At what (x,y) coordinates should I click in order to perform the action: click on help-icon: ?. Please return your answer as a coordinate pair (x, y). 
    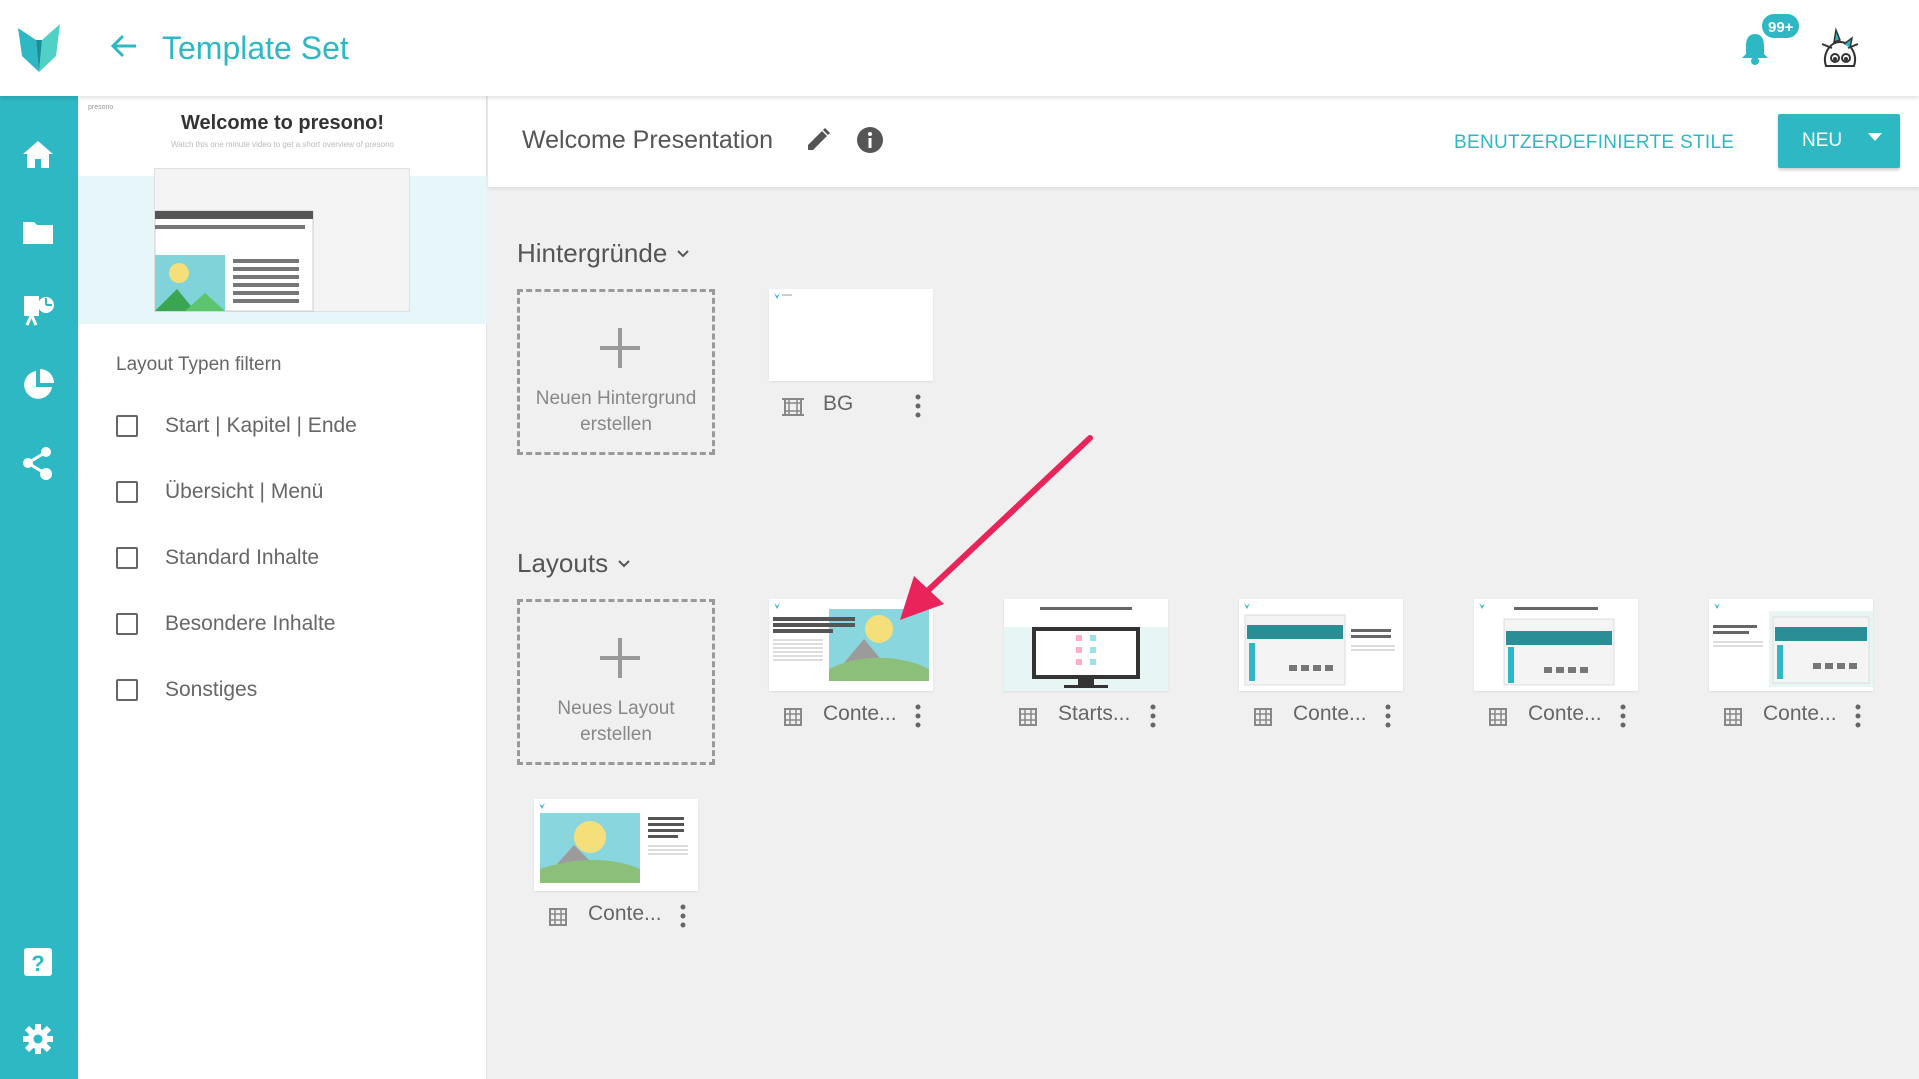
    Looking at the image, I should click on (38, 962).